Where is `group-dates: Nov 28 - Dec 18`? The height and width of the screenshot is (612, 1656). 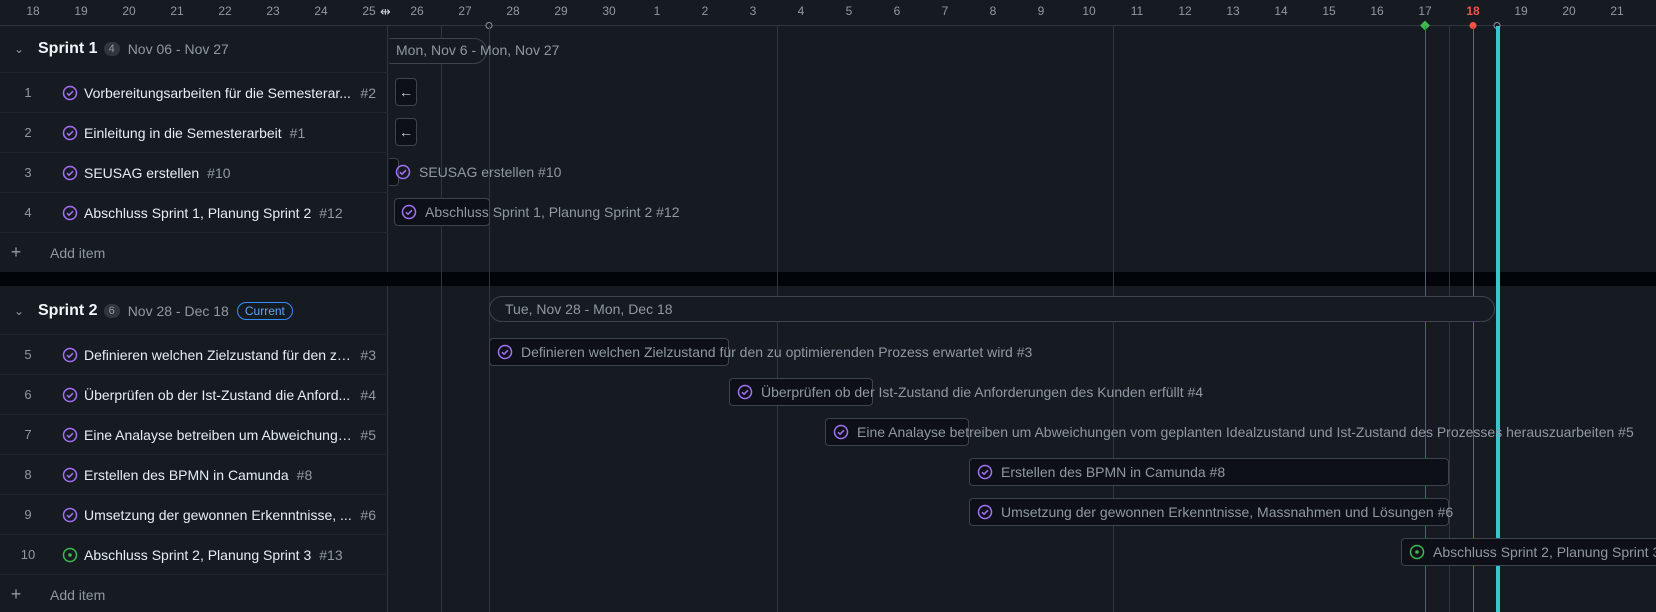 group-dates: Nov 28 - Dec 18 is located at coordinates (178, 311).